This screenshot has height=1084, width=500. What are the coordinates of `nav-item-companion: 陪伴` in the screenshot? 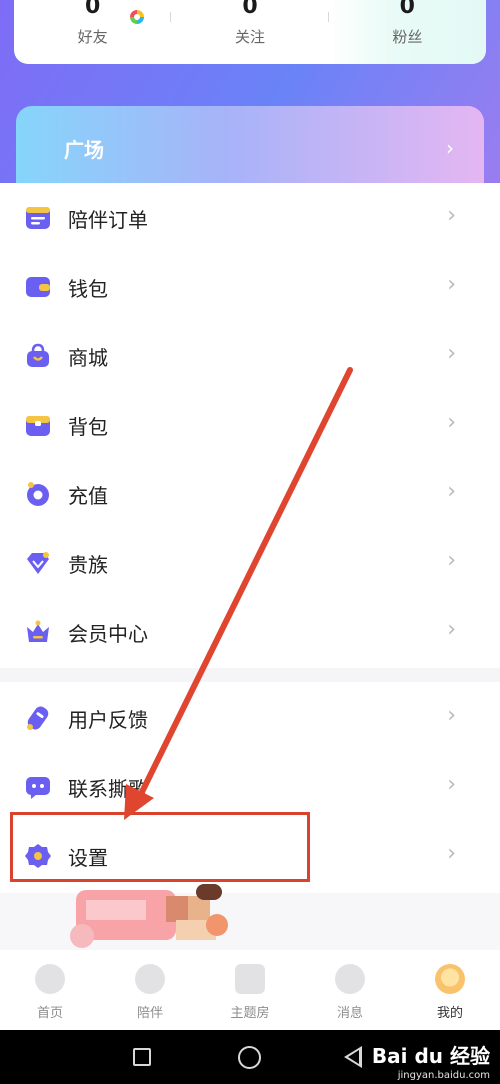 It's located at (150, 990).